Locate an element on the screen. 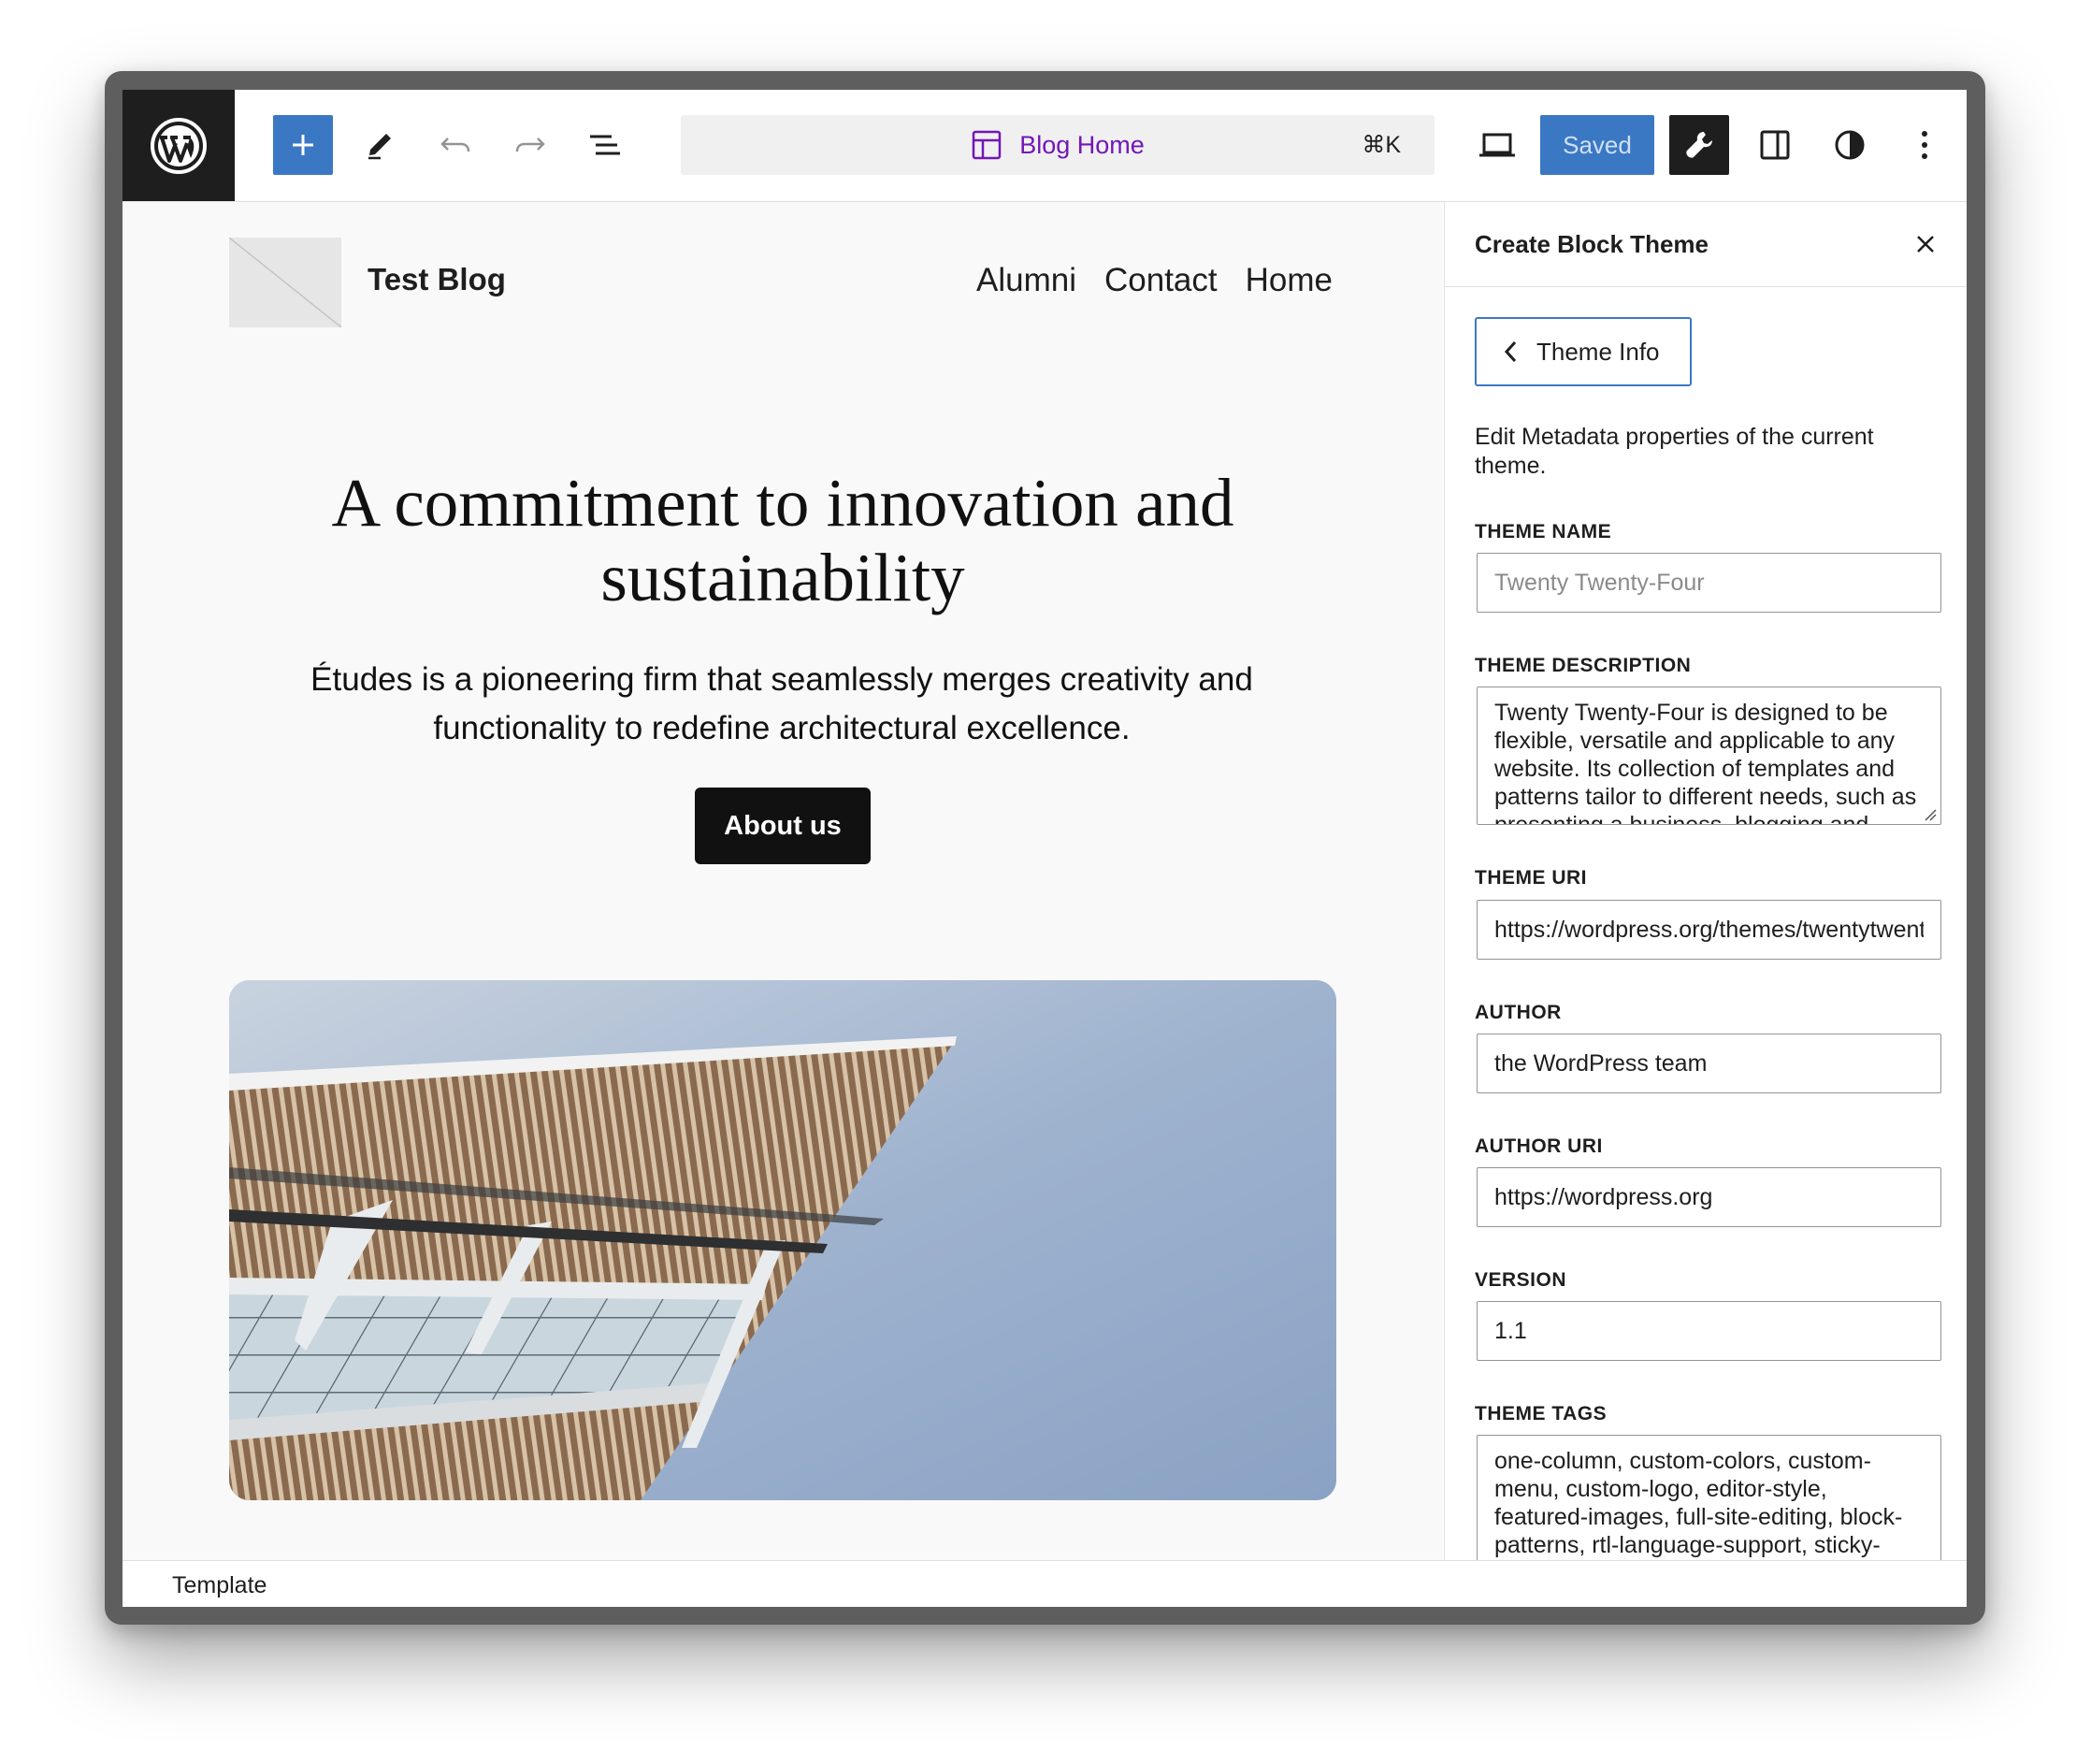 Image resolution: width=2091 pixels, height=1764 pixels. editor-toolbar: Blog Home ⌘K Saved is located at coordinates (1045, 146).